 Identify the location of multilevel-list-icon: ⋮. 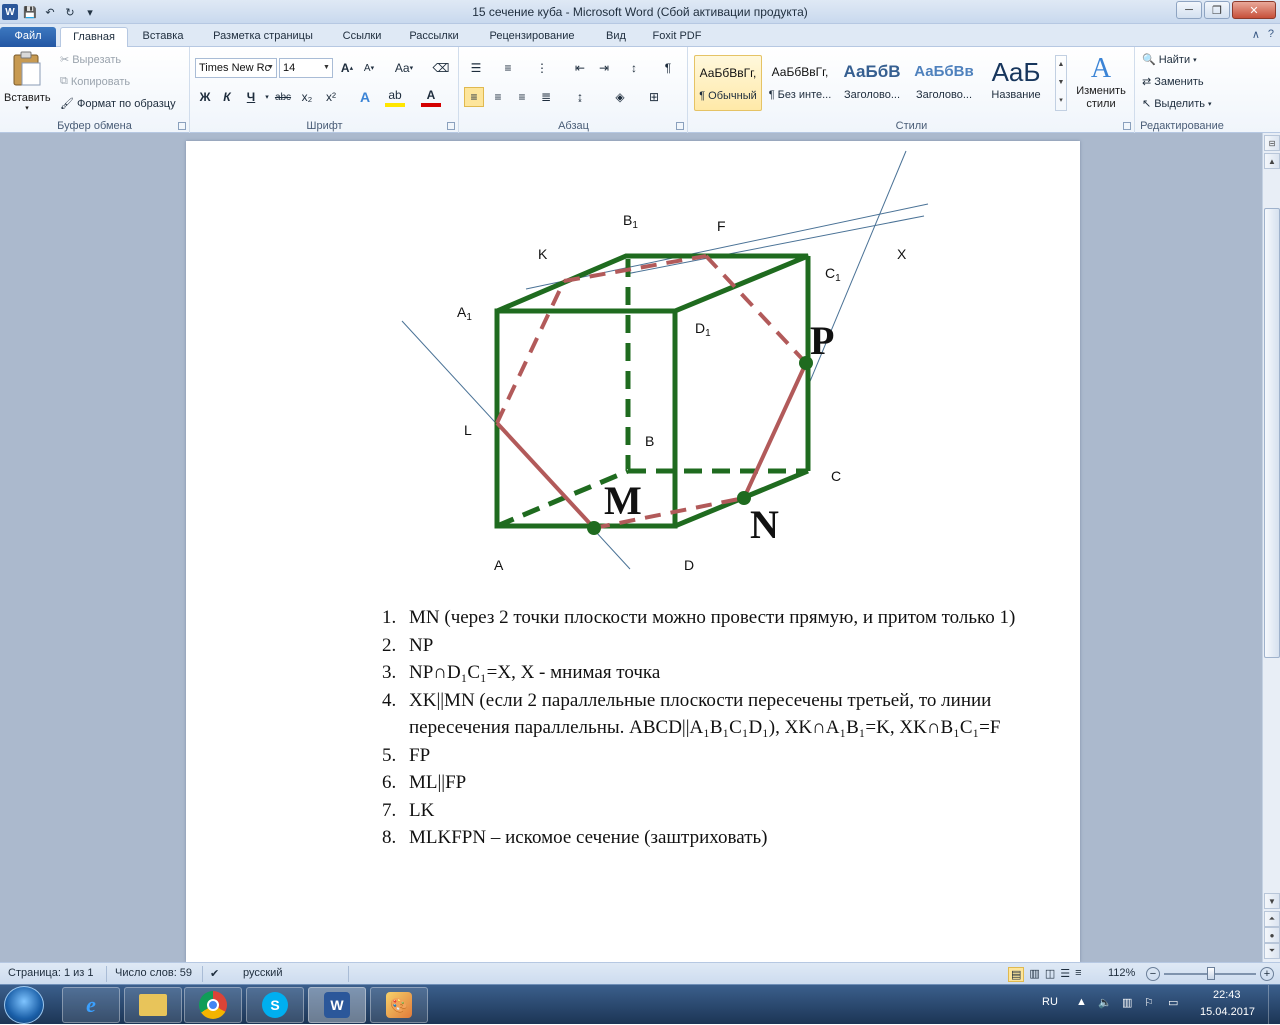
(542, 68).